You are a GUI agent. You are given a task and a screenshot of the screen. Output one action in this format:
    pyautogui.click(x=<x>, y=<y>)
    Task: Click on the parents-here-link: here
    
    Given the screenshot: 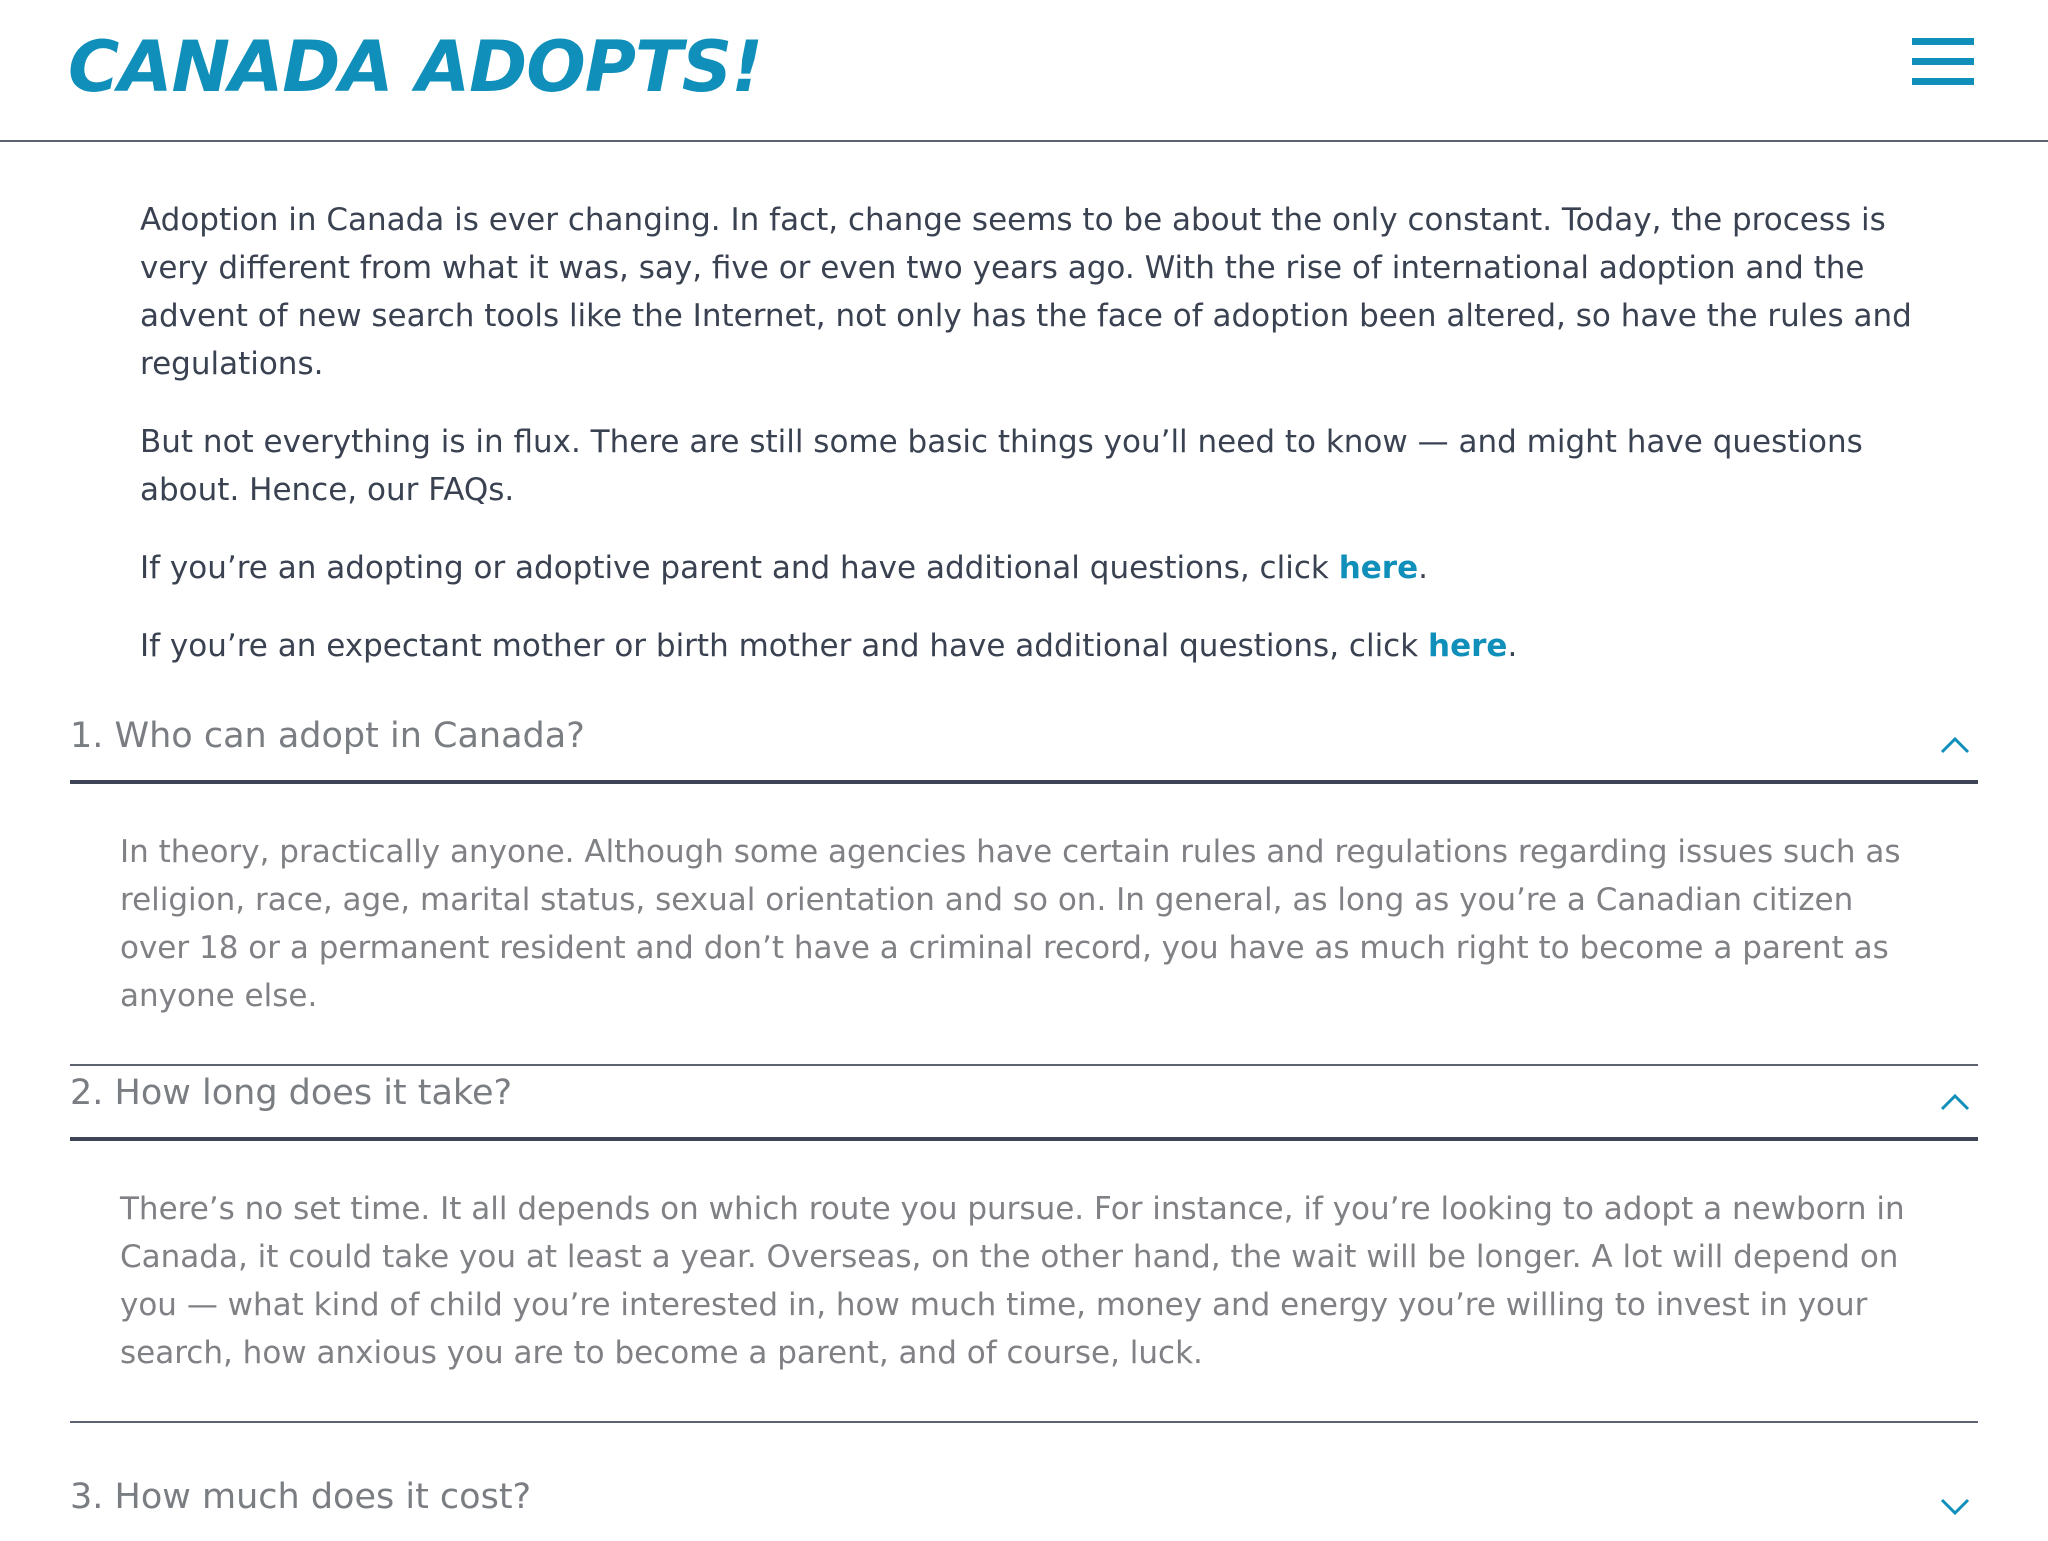 What is the action you would take?
    pyautogui.click(x=1378, y=568)
    